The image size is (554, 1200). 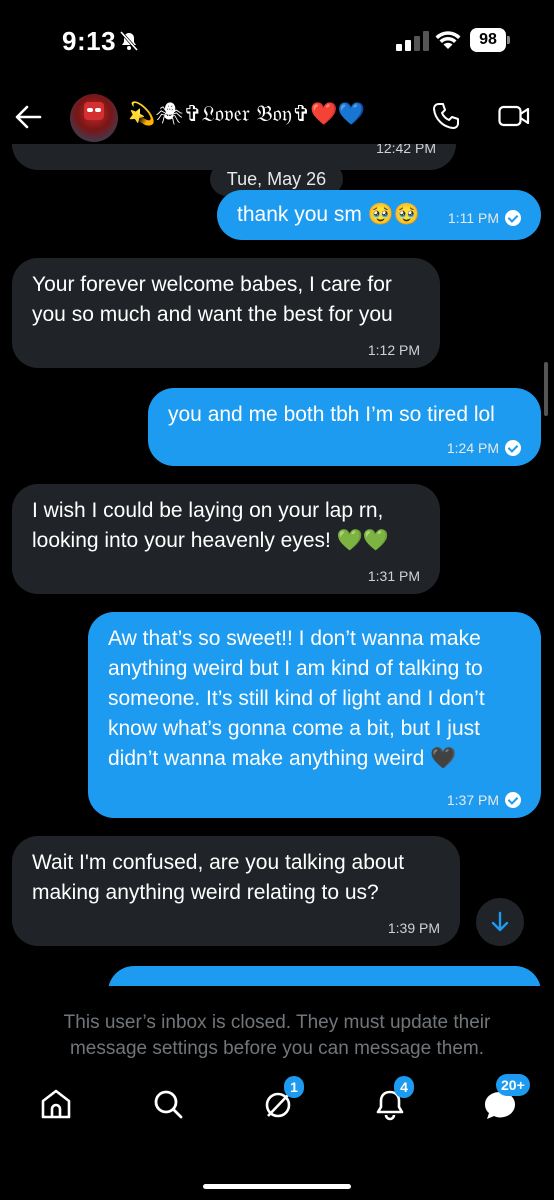 I want to click on message-timestamp: 1:12 PM, so click(x=393, y=350).